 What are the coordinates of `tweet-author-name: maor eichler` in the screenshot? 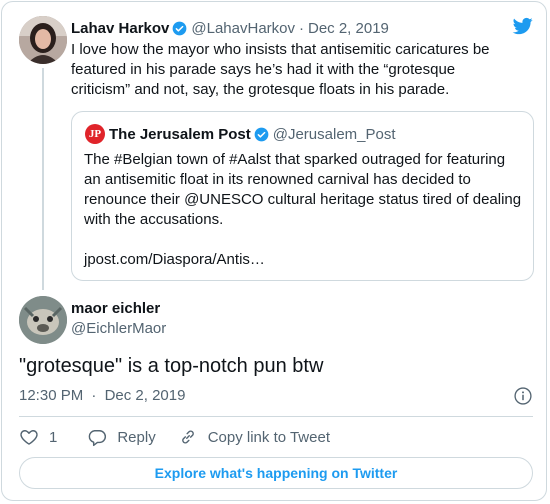 It's located at (115, 309).